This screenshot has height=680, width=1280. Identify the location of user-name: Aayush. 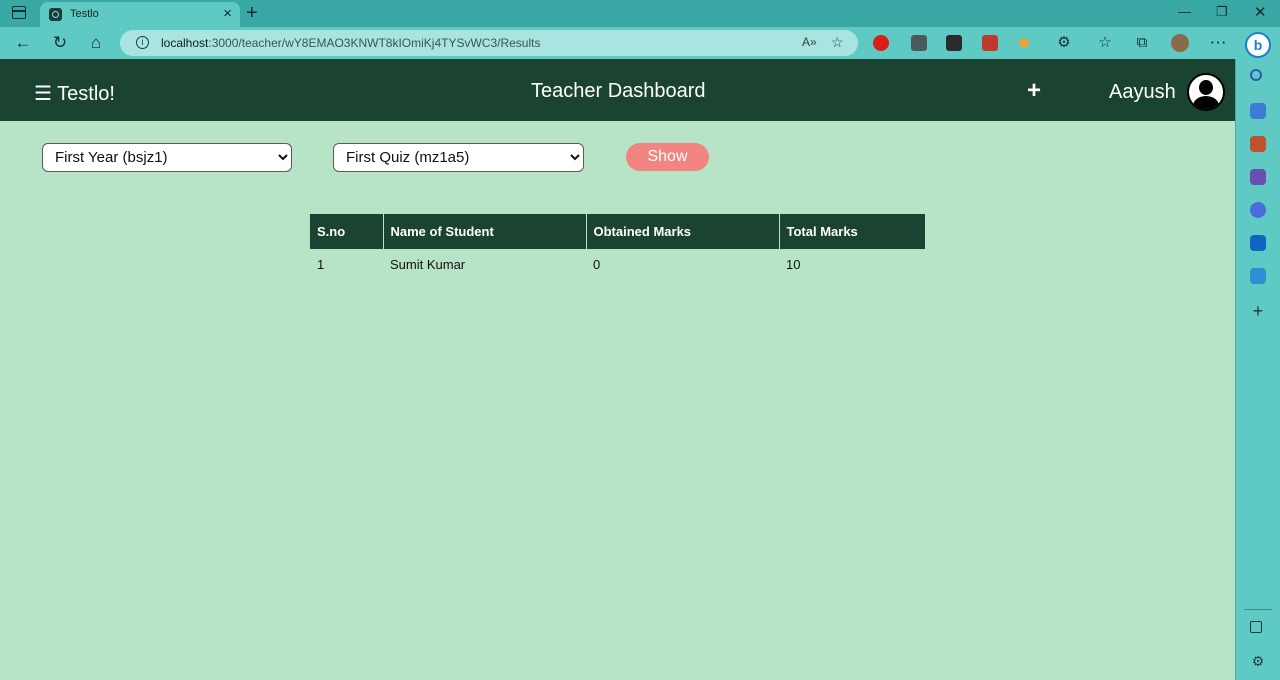
(1142, 92).